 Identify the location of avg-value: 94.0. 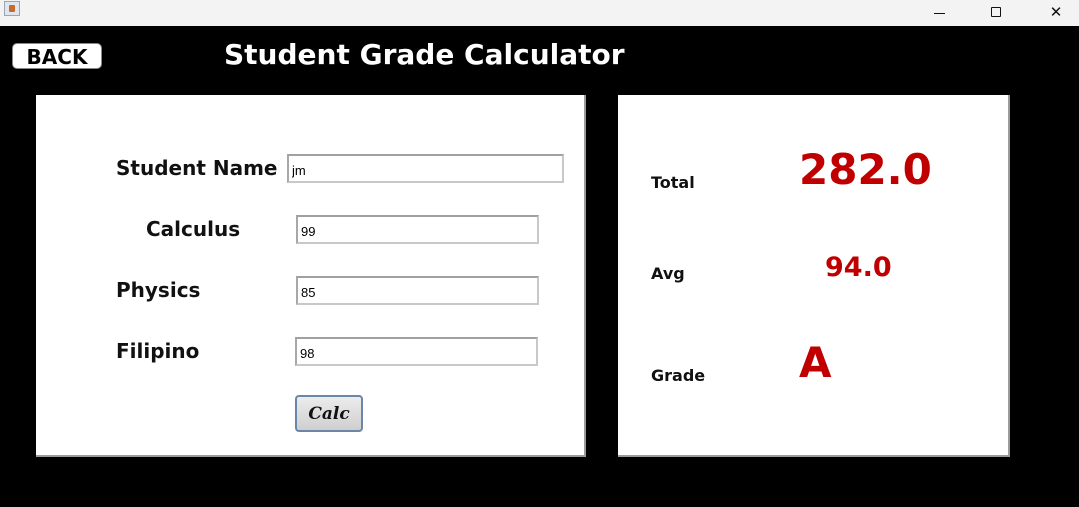
(858, 267).